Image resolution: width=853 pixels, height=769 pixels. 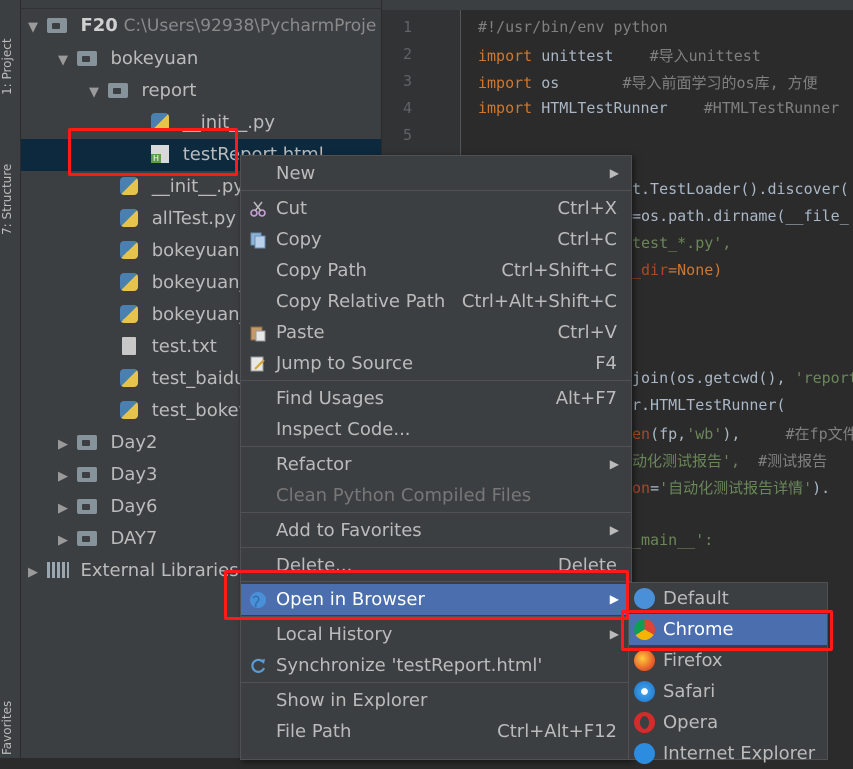 I want to click on code-line-17: _main__':, so click(x=673, y=540).